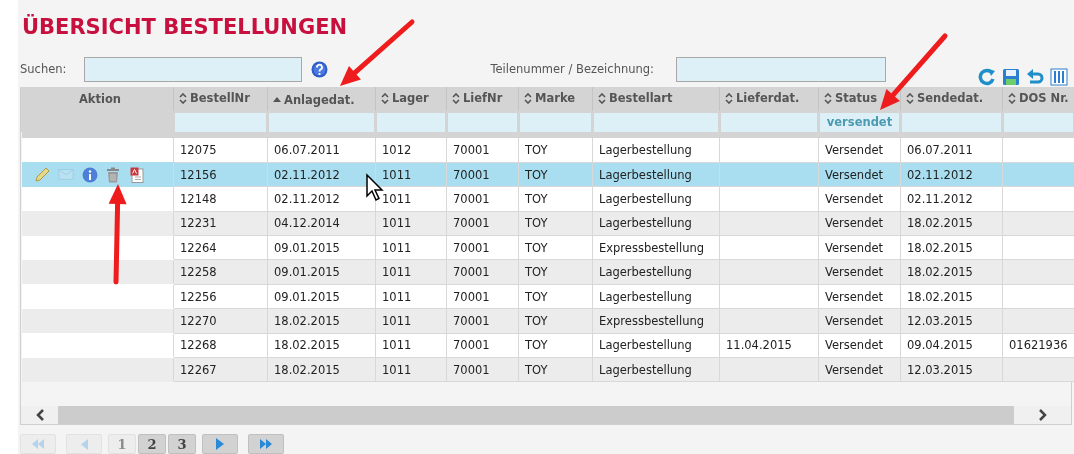 The height and width of the screenshot is (454, 1074). I want to click on table-cell: 09.04.2015, so click(951, 345).